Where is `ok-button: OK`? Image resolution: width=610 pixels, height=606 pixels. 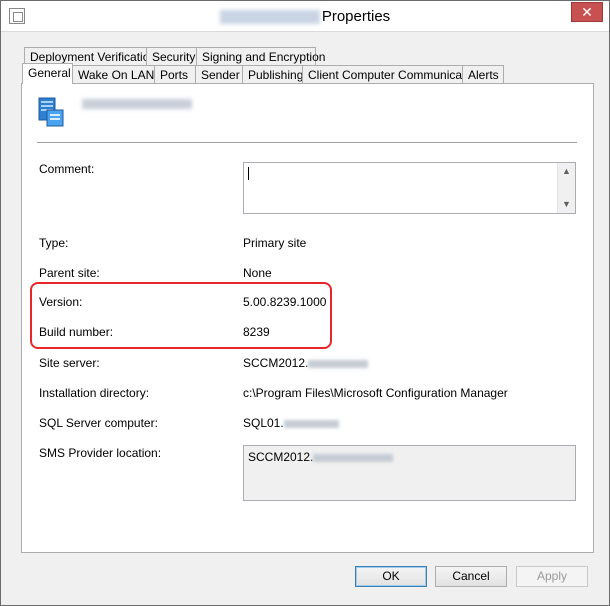 ok-button: OK is located at coordinates (391, 576).